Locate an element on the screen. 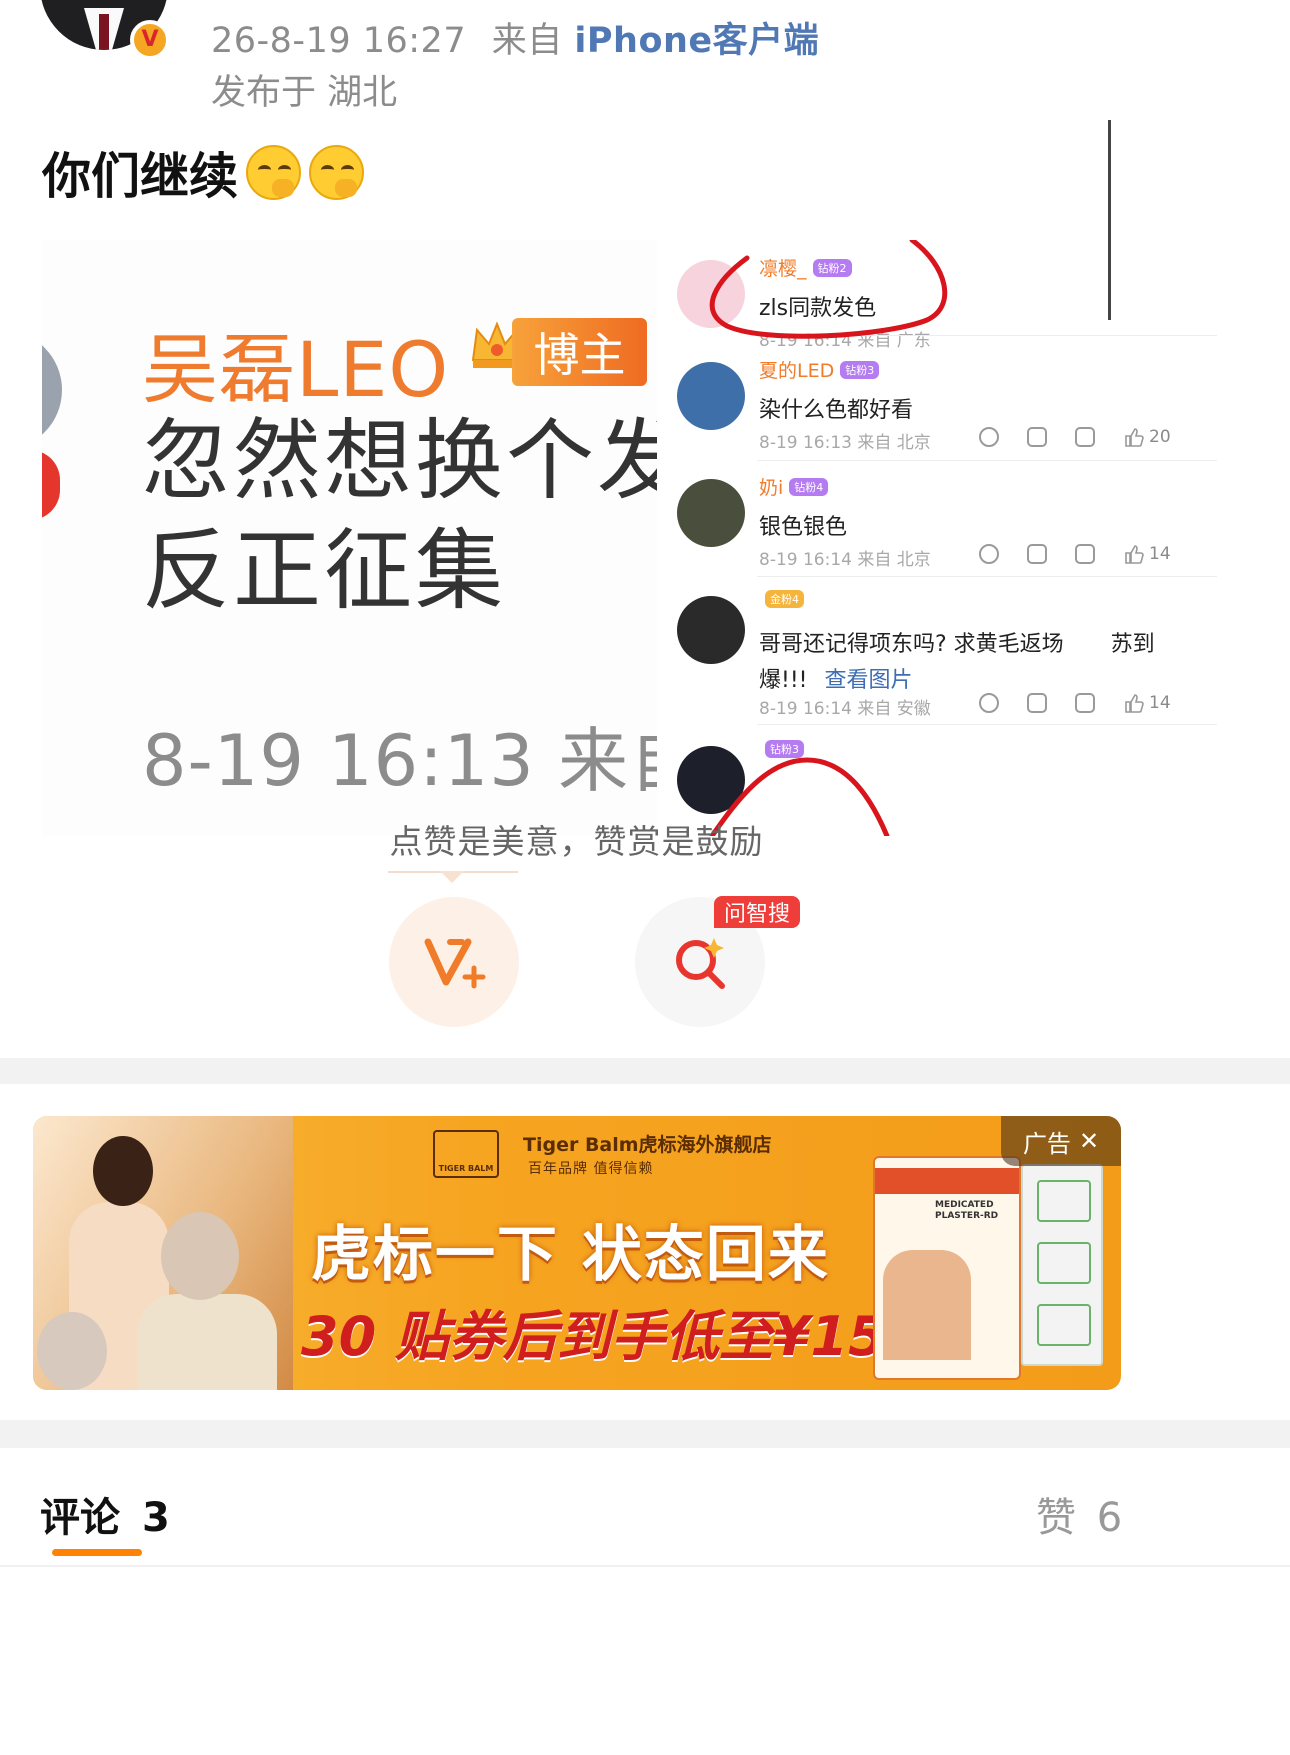  list-item: 凛樱_ 钻粉2 zls同款发色 8-19 16:14 来自 广东 is located at coordinates (954, 304).